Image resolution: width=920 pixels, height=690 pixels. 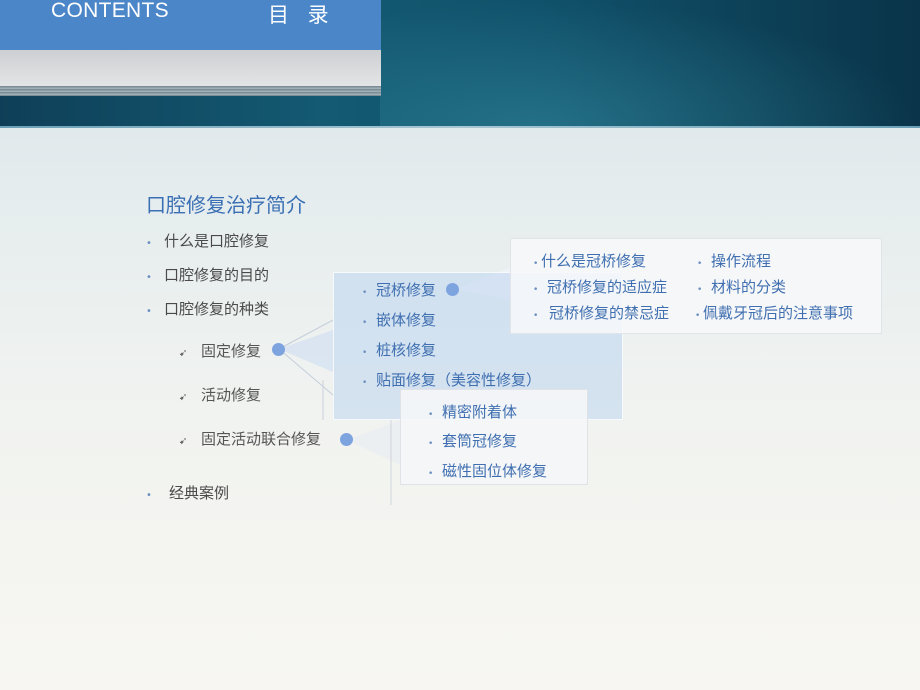 I want to click on bullet-item-cases: • 经典案例, so click(x=187, y=492).